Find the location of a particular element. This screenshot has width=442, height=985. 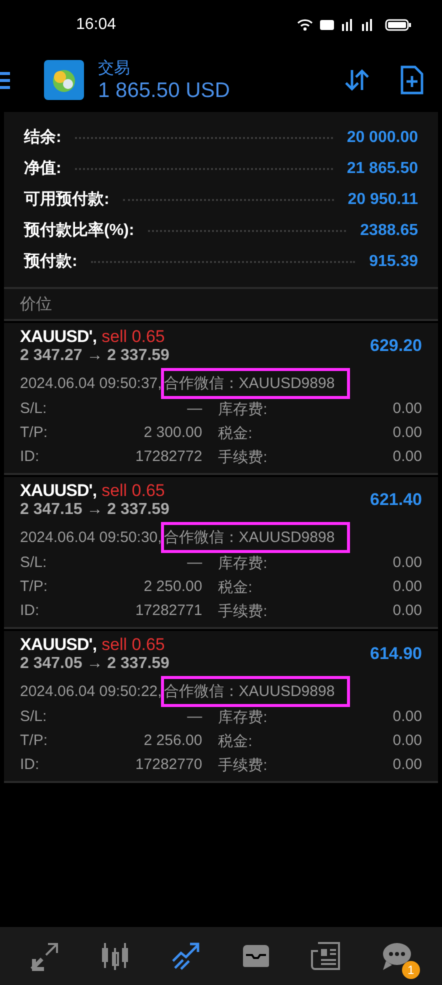

summary-value: 20 950.11 is located at coordinates (383, 199).